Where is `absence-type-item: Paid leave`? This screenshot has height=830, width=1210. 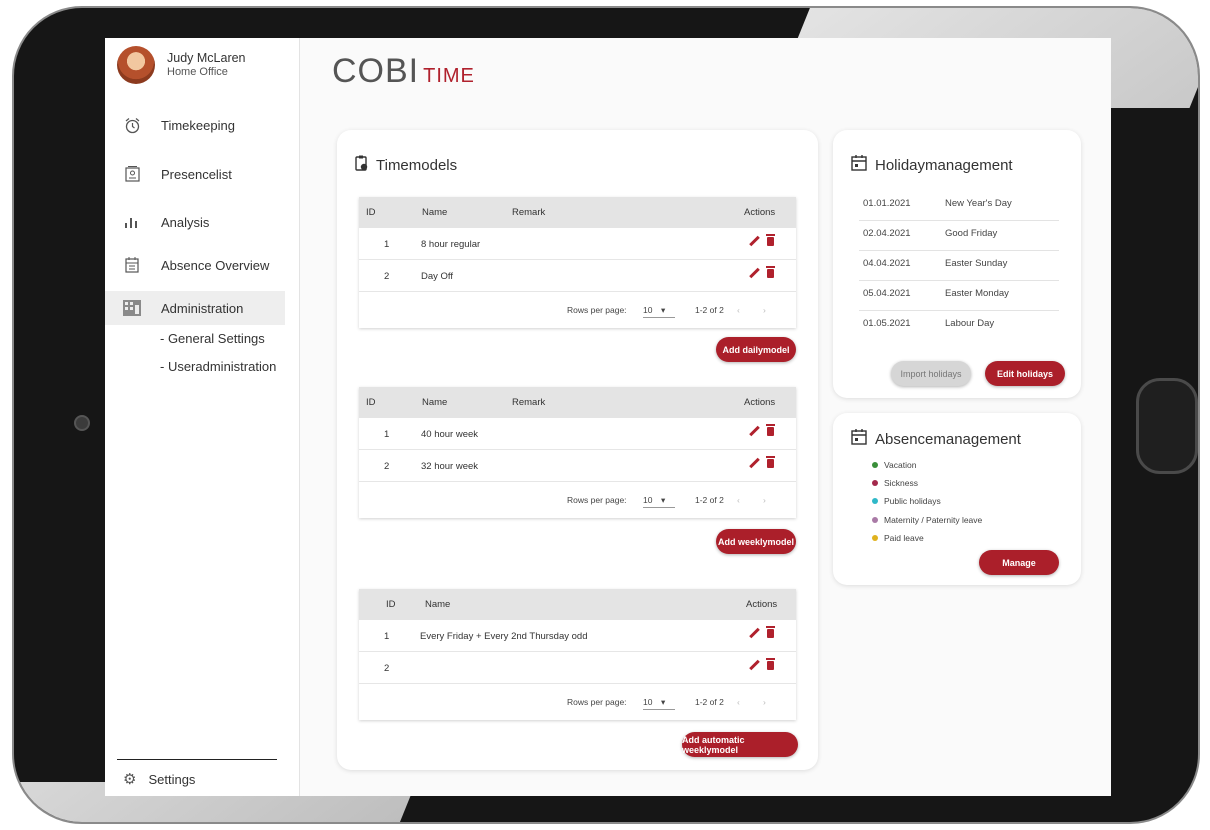
absence-type-item: Paid leave is located at coordinates (898, 538).